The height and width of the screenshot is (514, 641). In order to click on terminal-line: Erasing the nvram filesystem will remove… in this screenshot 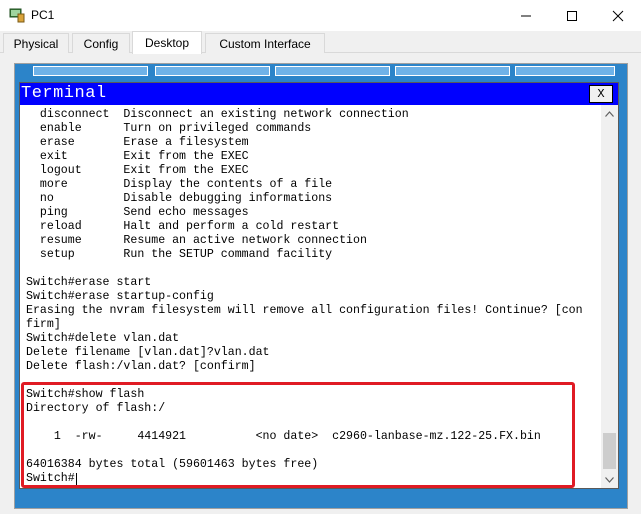, I will do `click(304, 310)`.